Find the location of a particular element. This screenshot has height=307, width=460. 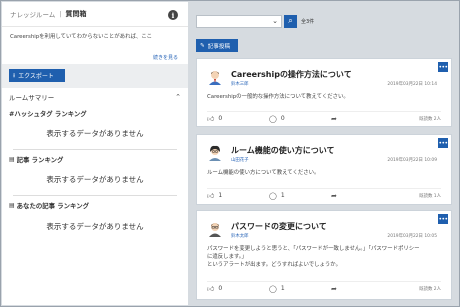

download-icon: ⭳ is located at coordinates (14, 75).